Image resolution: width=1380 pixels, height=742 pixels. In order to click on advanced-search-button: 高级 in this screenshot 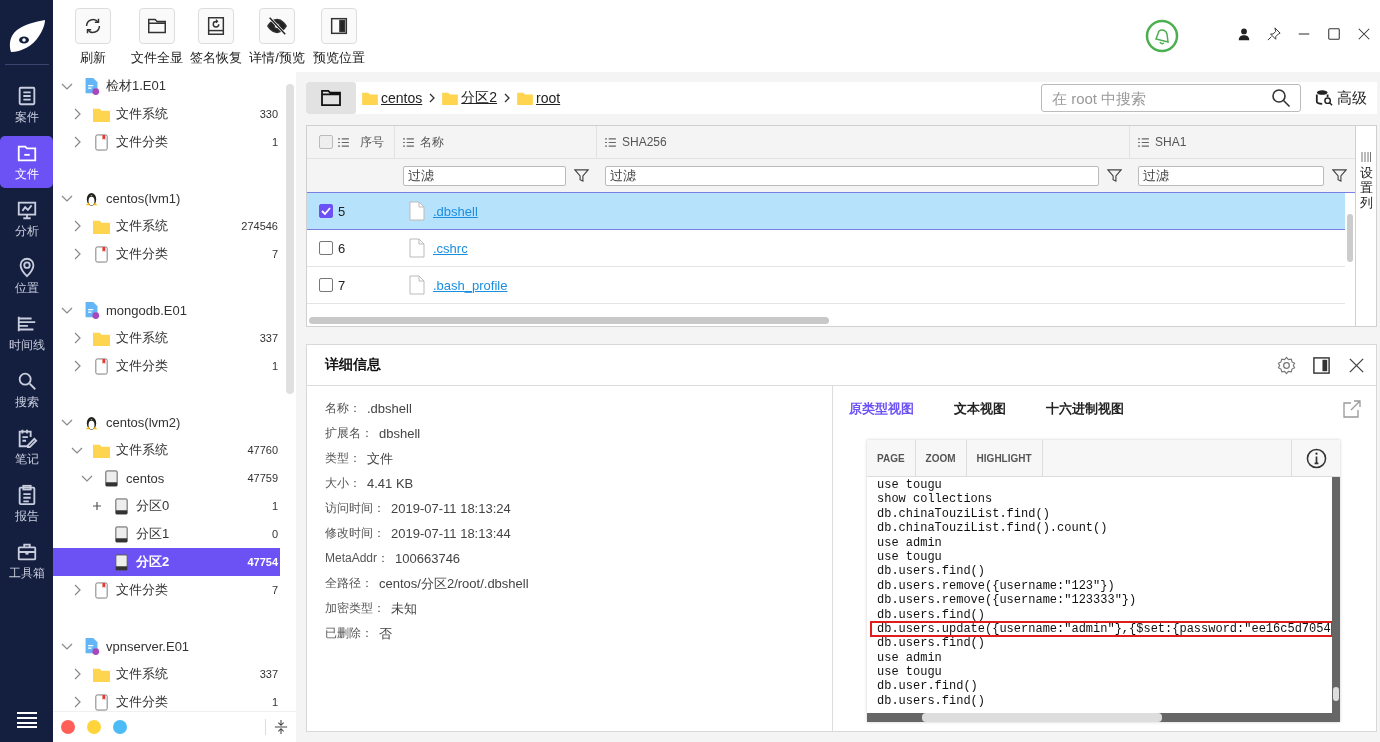, I will do `click(1341, 98)`.